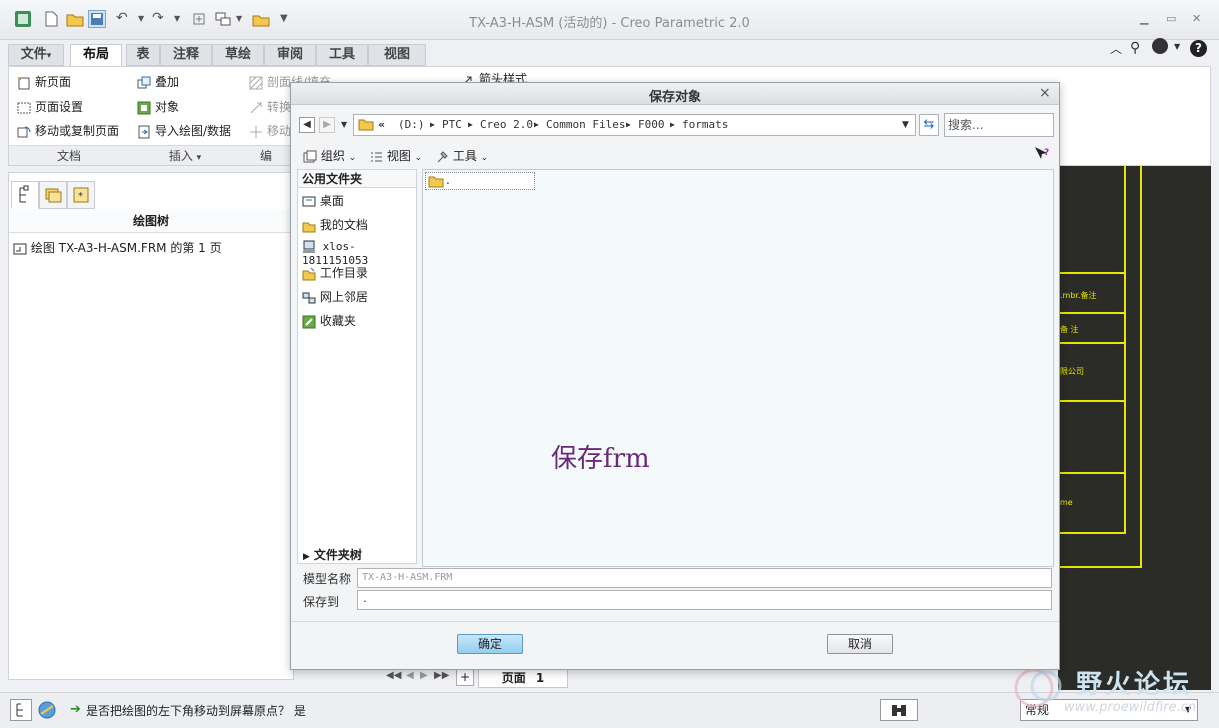  What do you see at coordinates (465, 677) in the screenshot?
I see `add-page-button: +` at bounding box center [465, 677].